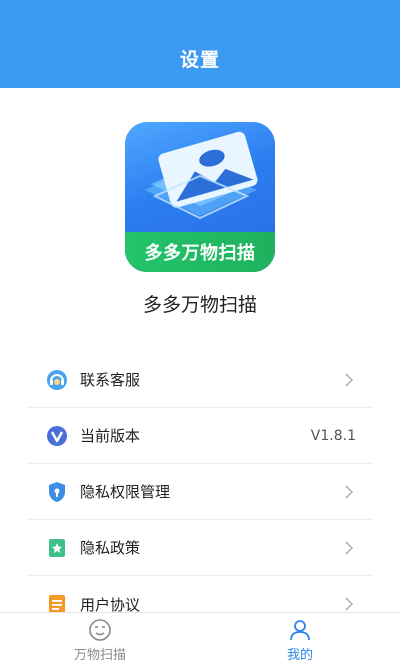 This screenshot has height=666, width=400. What do you see at coordinates (199, 305) in the screenshot?
I see `app-name: 多多万物扫描` at bounding box center [199, 305].